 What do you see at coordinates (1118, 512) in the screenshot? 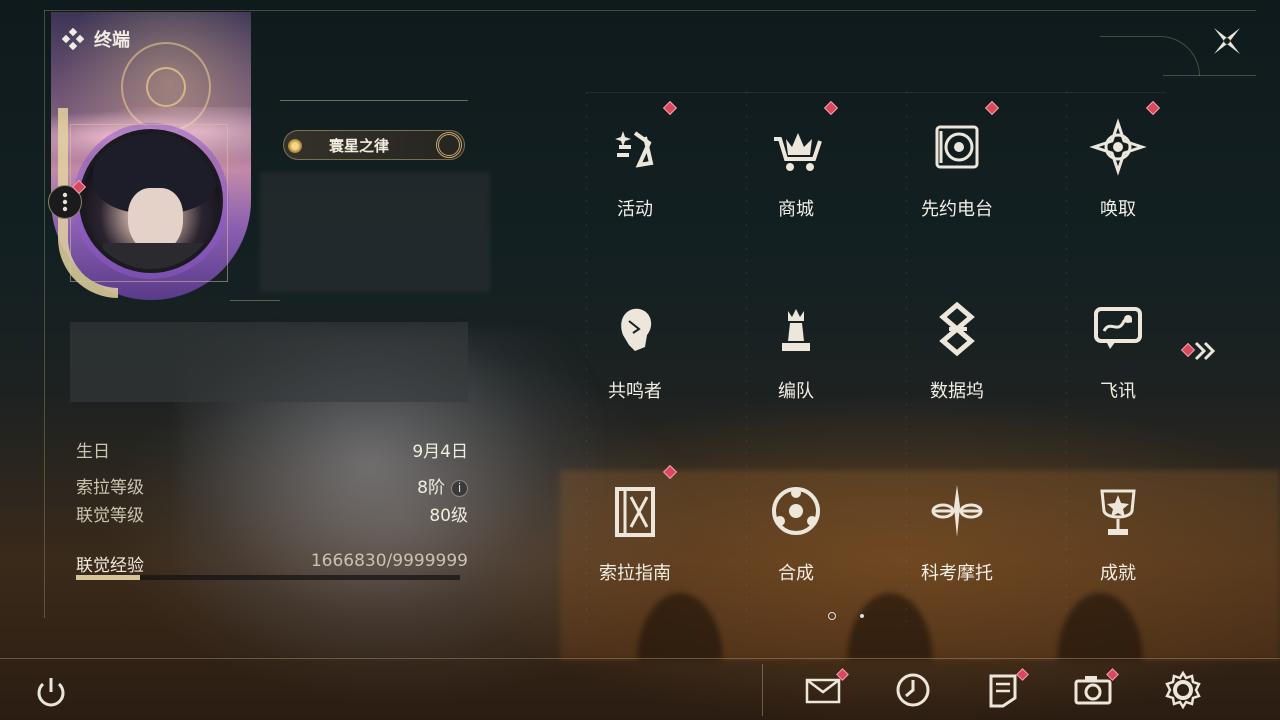
I see `achievement-icon` at bounding box center [1118, 512].